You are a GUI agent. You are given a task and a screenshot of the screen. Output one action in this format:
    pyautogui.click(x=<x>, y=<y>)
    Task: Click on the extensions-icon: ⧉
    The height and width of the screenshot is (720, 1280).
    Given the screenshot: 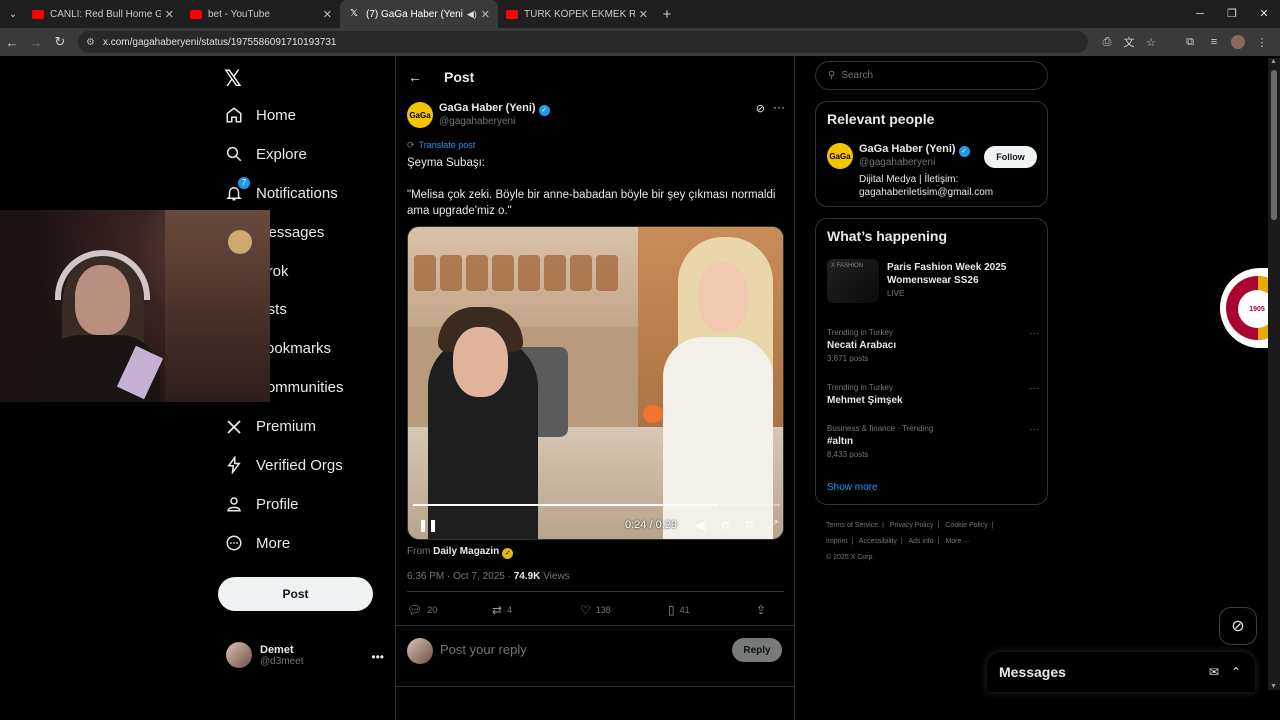 What is the action you would take?
    pyautogui.click(x=1190, y=42)
    